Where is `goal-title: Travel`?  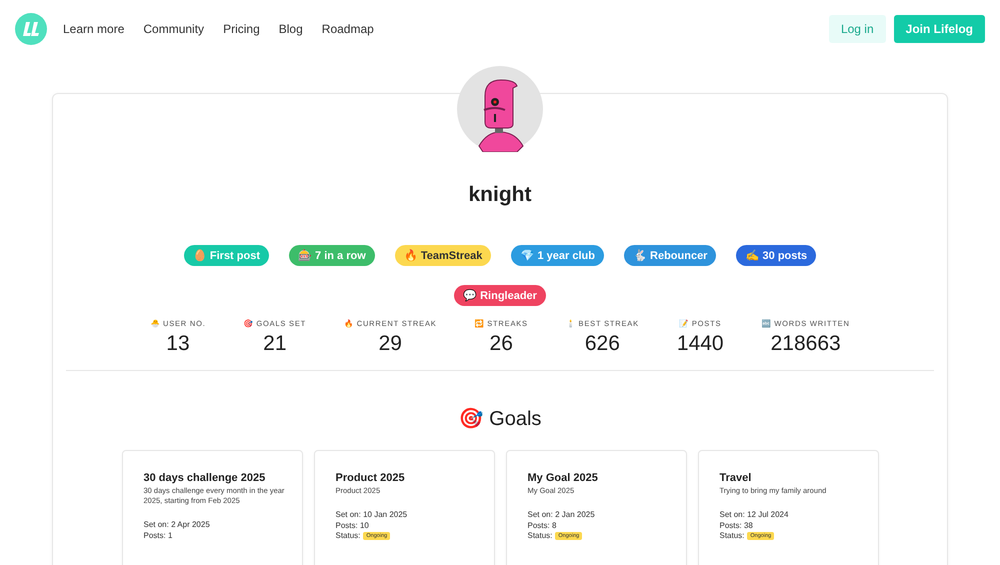 goal-title: Travel is located at coordinates (736, 478).